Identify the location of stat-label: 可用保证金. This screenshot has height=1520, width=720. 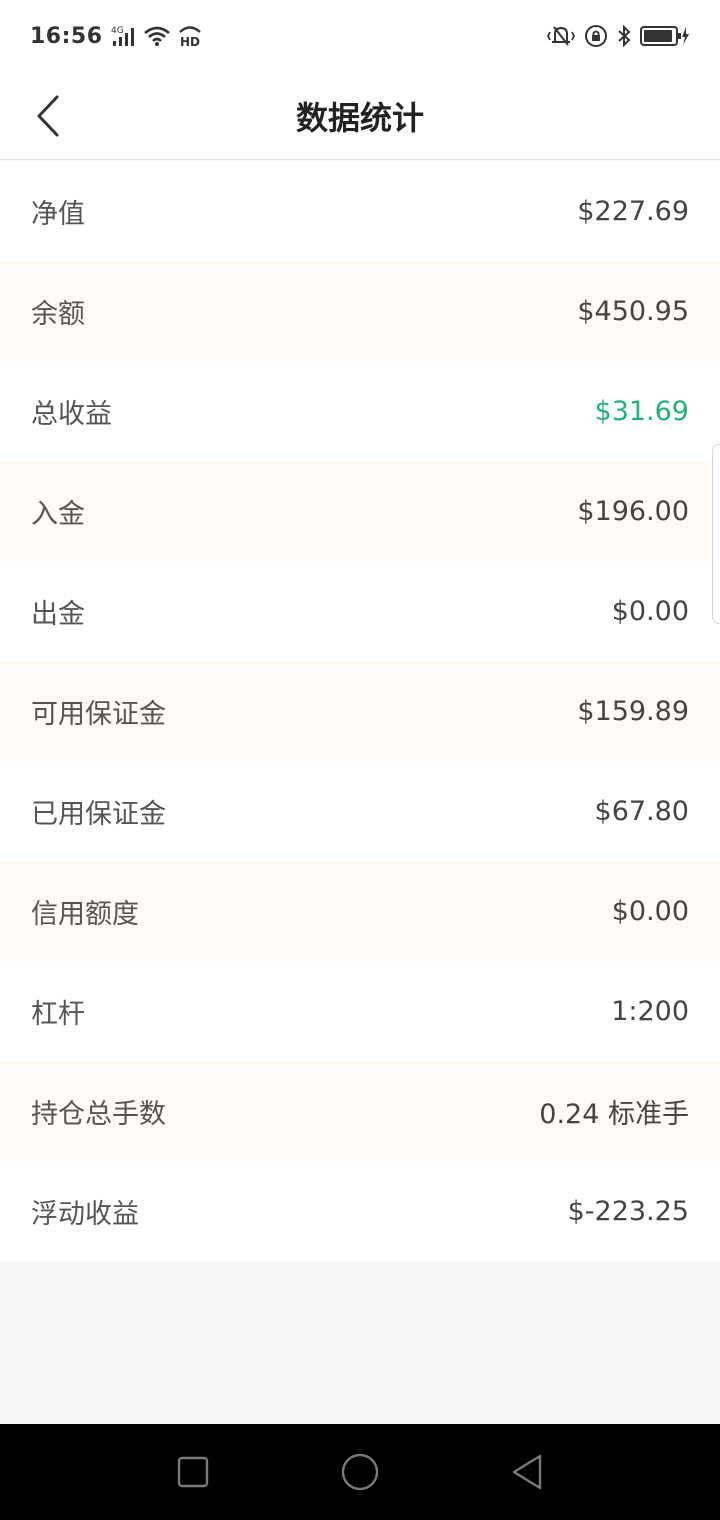
(98, 714).